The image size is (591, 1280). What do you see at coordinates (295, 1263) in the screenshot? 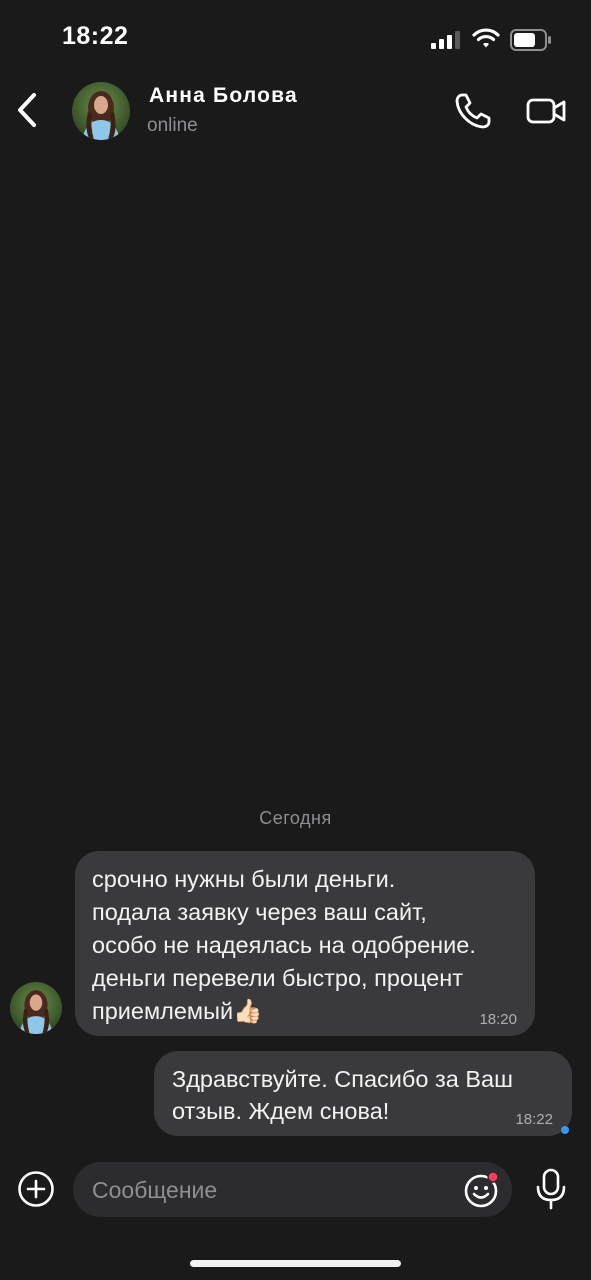
I see `home-indicator` at bounding box center [295, 1263].